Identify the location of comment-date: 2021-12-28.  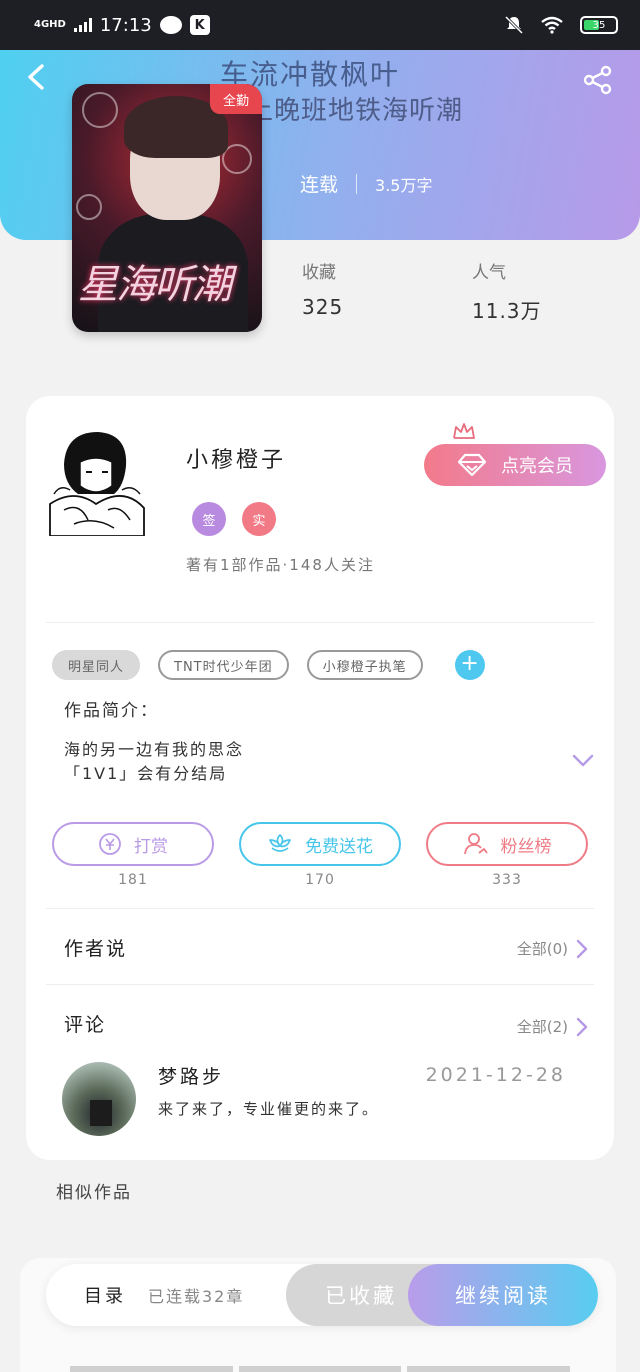
(495, 1075).